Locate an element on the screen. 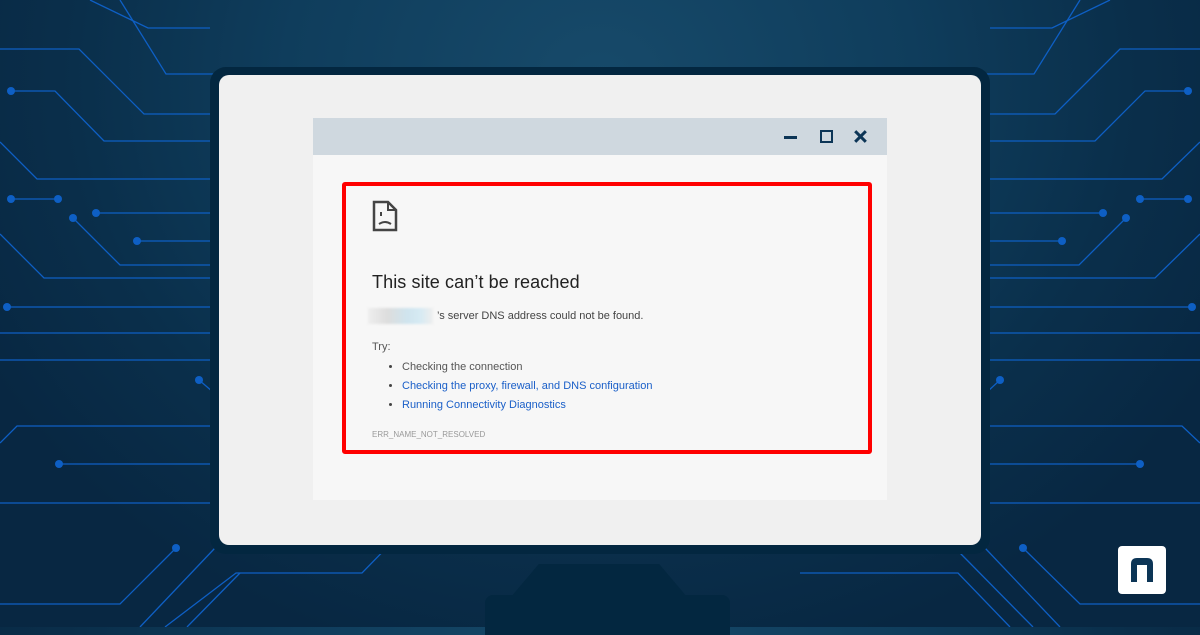 Image resolution: width=1200 pixels, height=635 pixels. minimize-icon is located at coordinates (791, 136).